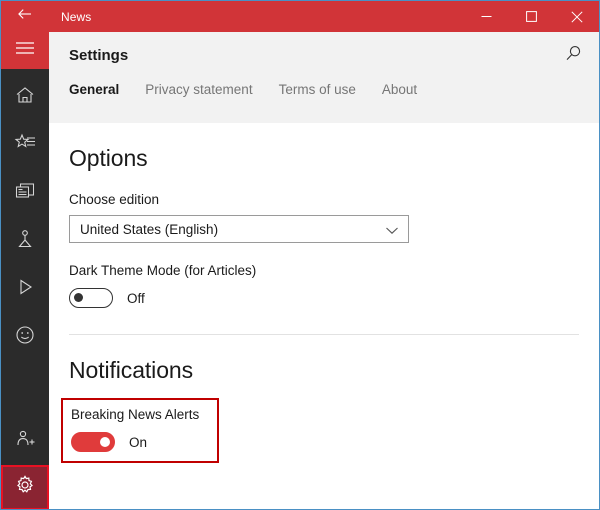 Image resolution: width=600 pixels, height=510 pixels. I want to click on newspaper-icon, so click(25, 193).